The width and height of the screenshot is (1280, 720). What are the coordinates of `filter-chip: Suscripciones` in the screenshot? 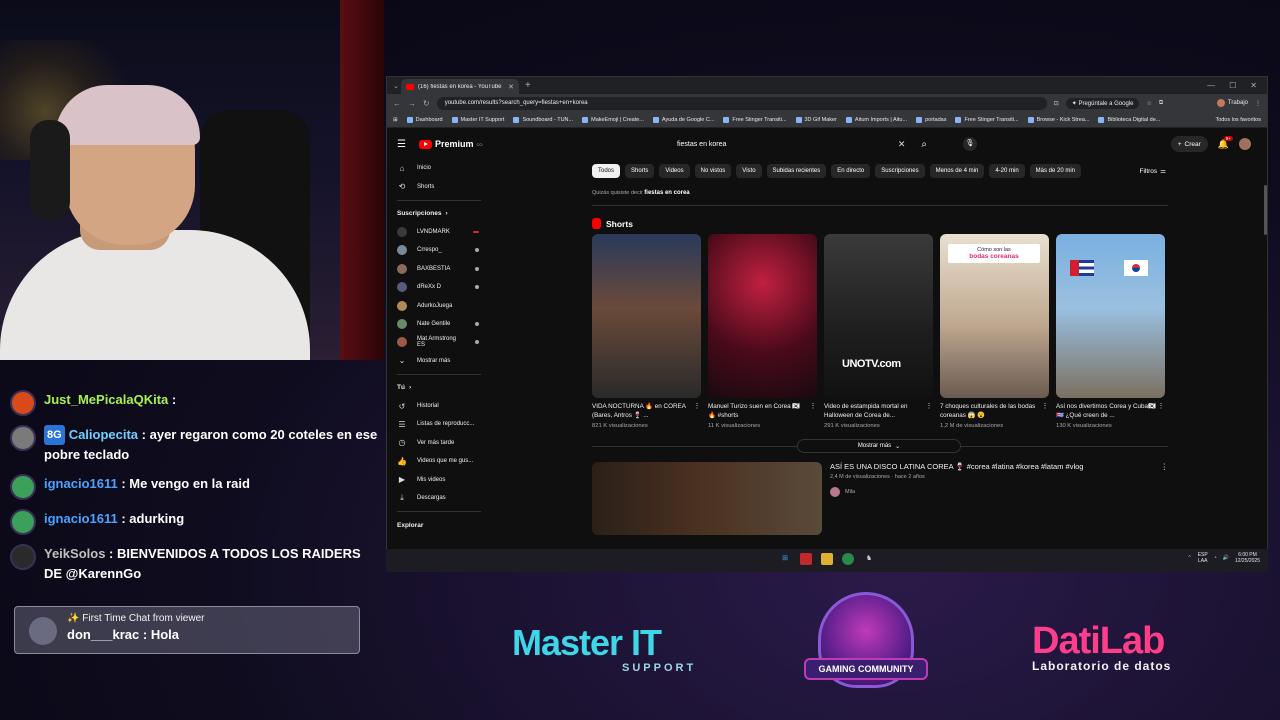 It's located at (900, 171).